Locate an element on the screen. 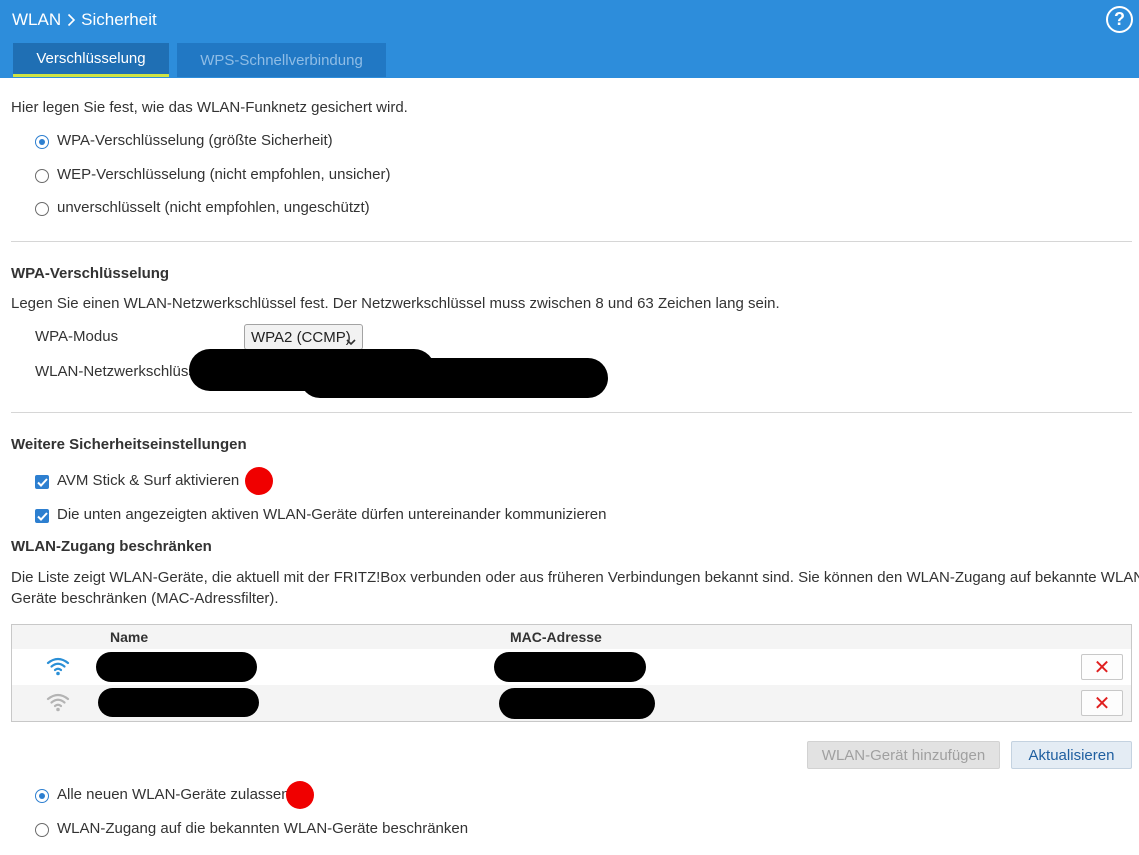 The height and width of the screenshot is (855, 1139). device-table: Name MAC-Adresse ✕ ✕ is located at coordinates (571, 673).